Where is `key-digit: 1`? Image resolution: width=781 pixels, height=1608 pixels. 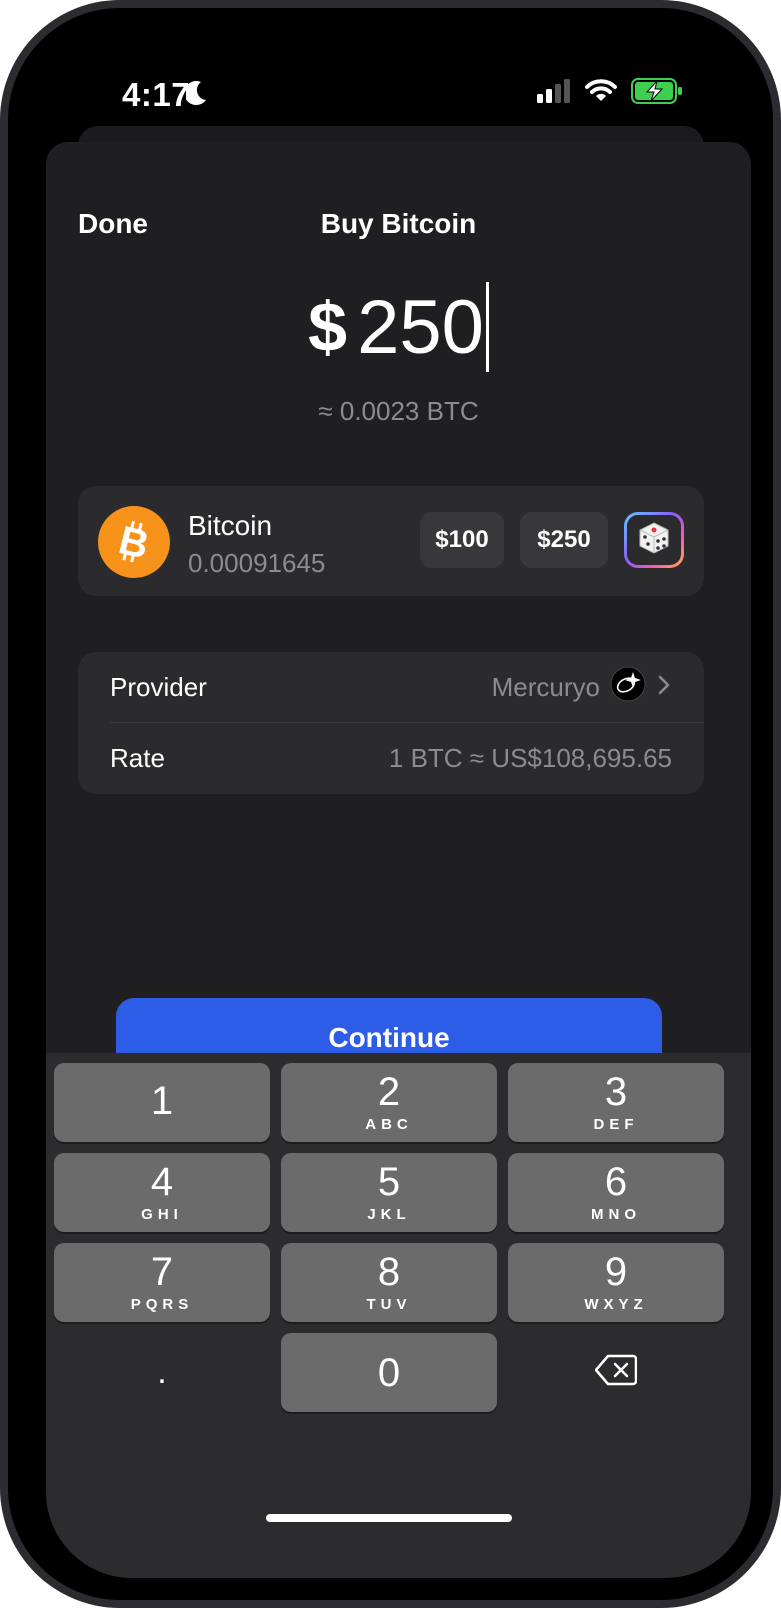 key-digit: 1 is located at coordinates (162, 1100).